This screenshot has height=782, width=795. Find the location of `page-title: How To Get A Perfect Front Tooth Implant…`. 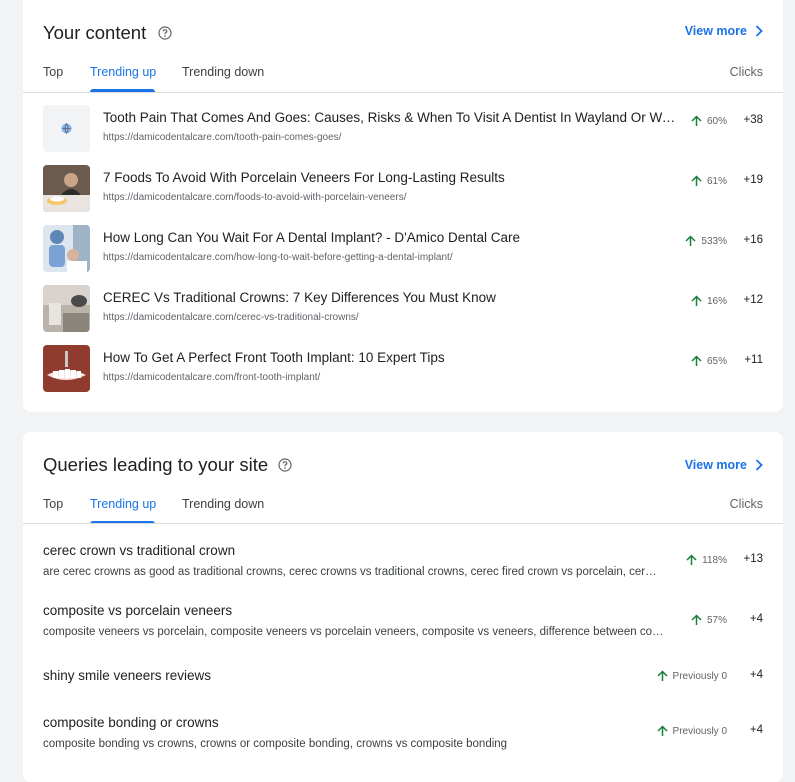

page-title: How To Get A Perfect Front Tooth Implant… is located at coordinates (274, 357).